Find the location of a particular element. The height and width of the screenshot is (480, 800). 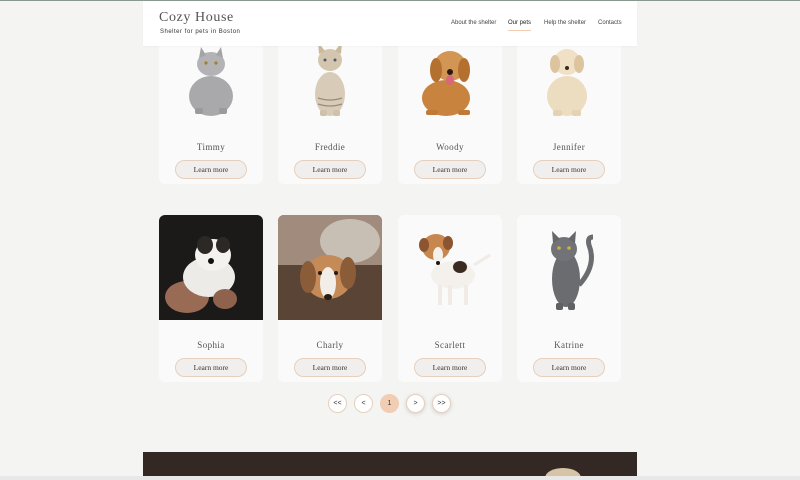

pagination-first-button: << is located at coordinates (337, 403).